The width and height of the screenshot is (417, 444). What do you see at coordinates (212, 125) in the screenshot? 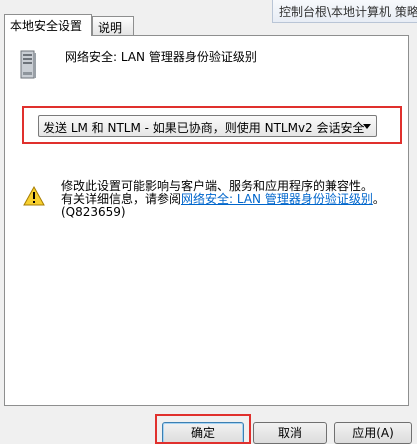
I see `dropdown-highlight-box` at bounding box center [212, 125].